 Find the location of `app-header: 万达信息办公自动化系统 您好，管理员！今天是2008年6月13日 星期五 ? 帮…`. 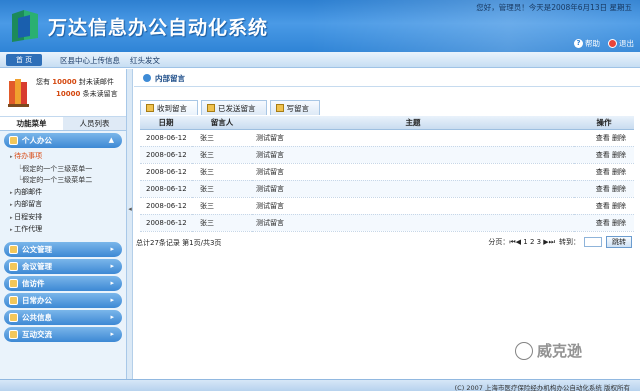

app-header: 万达信息办公自动化系统 您好，管理员！今天是2008年6月13日 星期五 ? 帮… is located at coordinates (320, 26).